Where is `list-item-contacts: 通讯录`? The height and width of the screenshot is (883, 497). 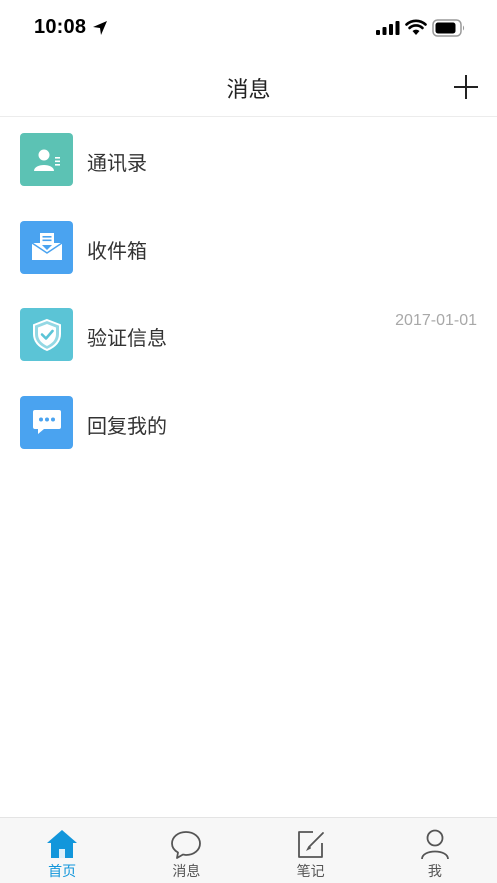 list-item-contacts: 通讯录 is located at coordinates (248, 161).